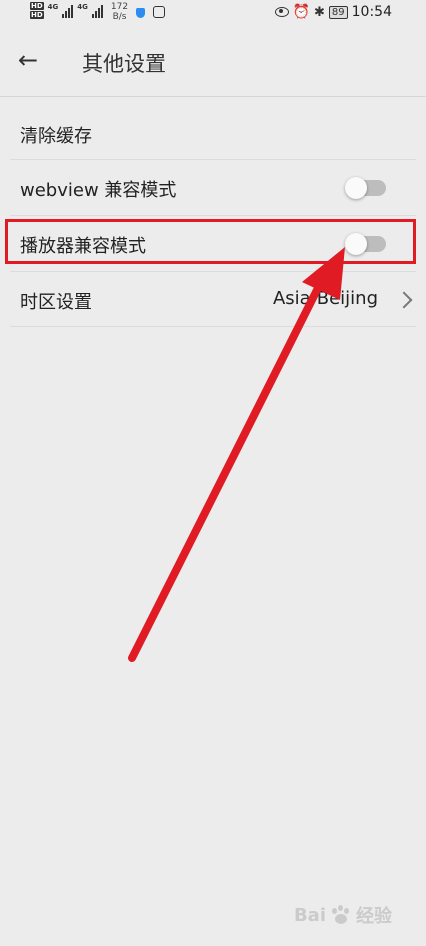 Image resolution: width=426 pixels, height=946 pixels. I want to click on paw-logo-icon, so click(341, 915).